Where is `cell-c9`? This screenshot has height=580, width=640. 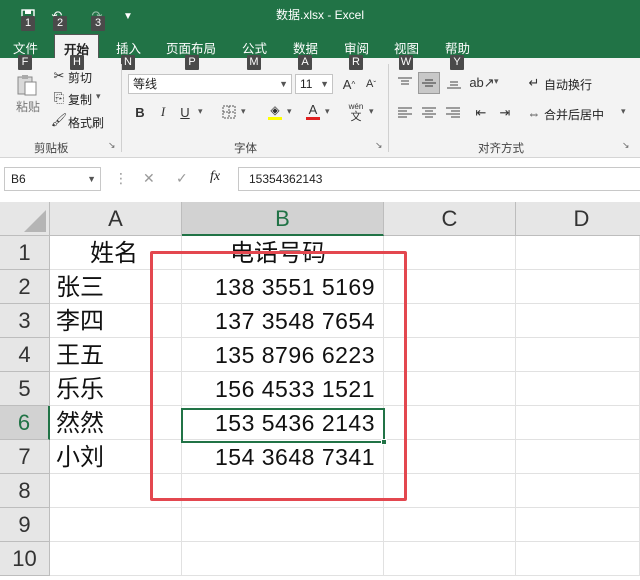
cell-c9 is located at coordinates (450, 525).